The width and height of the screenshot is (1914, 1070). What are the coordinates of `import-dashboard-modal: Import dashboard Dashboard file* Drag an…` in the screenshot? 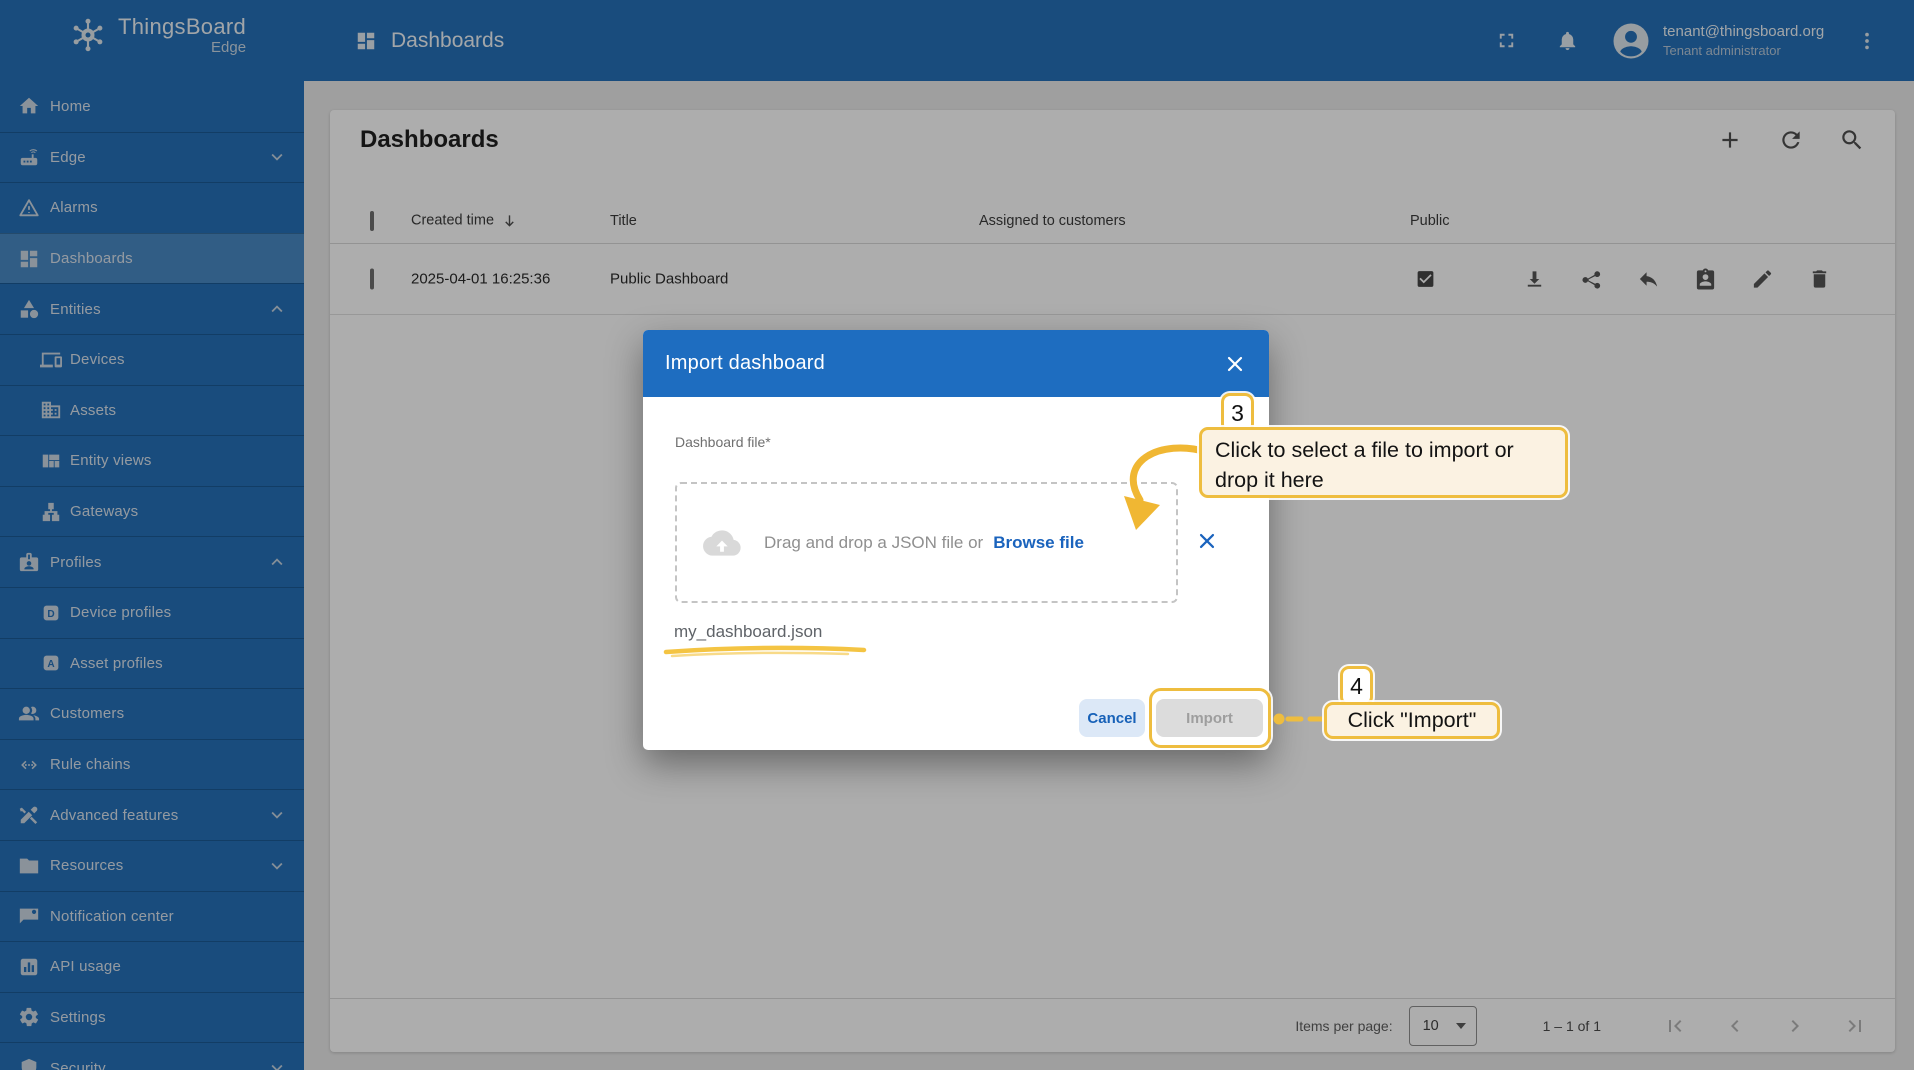 It's located at (956, 540).